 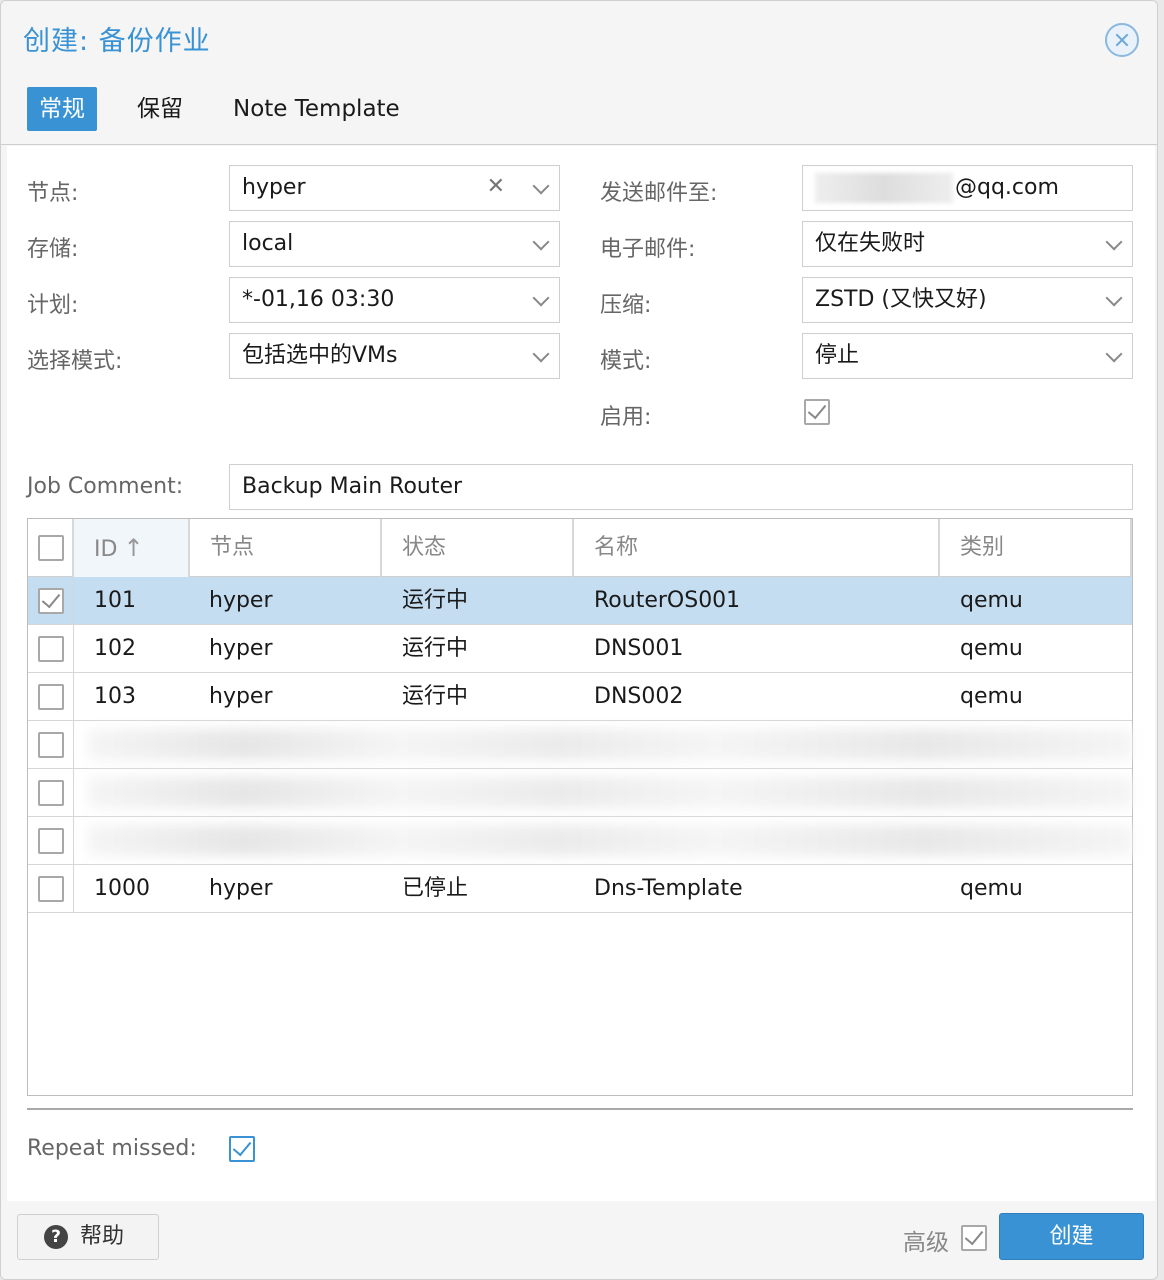 What do you see at coordinates (318, 299) in the screenshot?
I see `schedule-value: *-01,16 03:30` at bounding box center [318, 299].